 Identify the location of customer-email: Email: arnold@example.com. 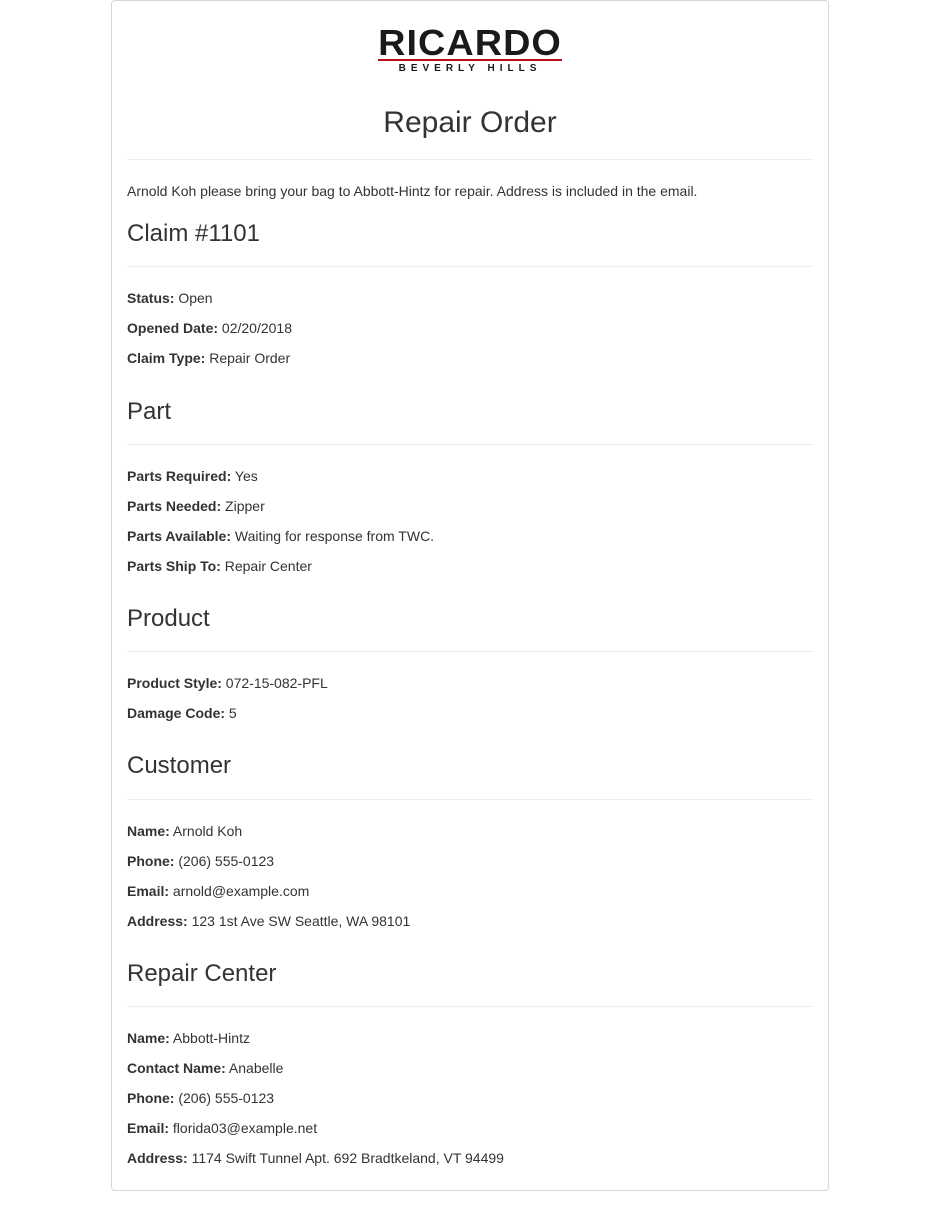
(470, 891).